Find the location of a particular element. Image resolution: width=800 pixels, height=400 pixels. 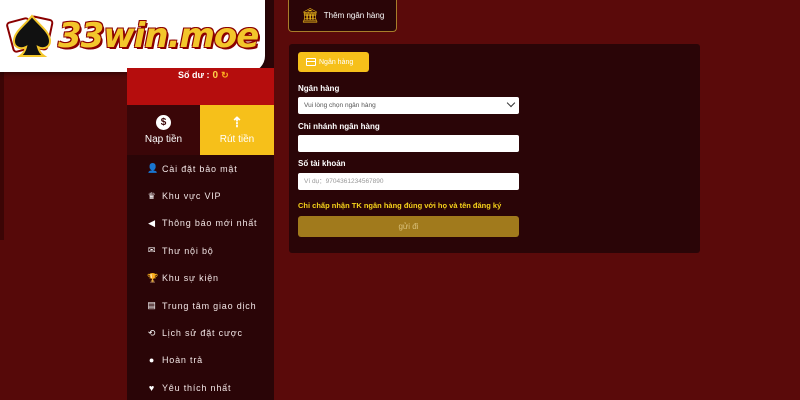

branch-field is located at coordinates (408, 143).